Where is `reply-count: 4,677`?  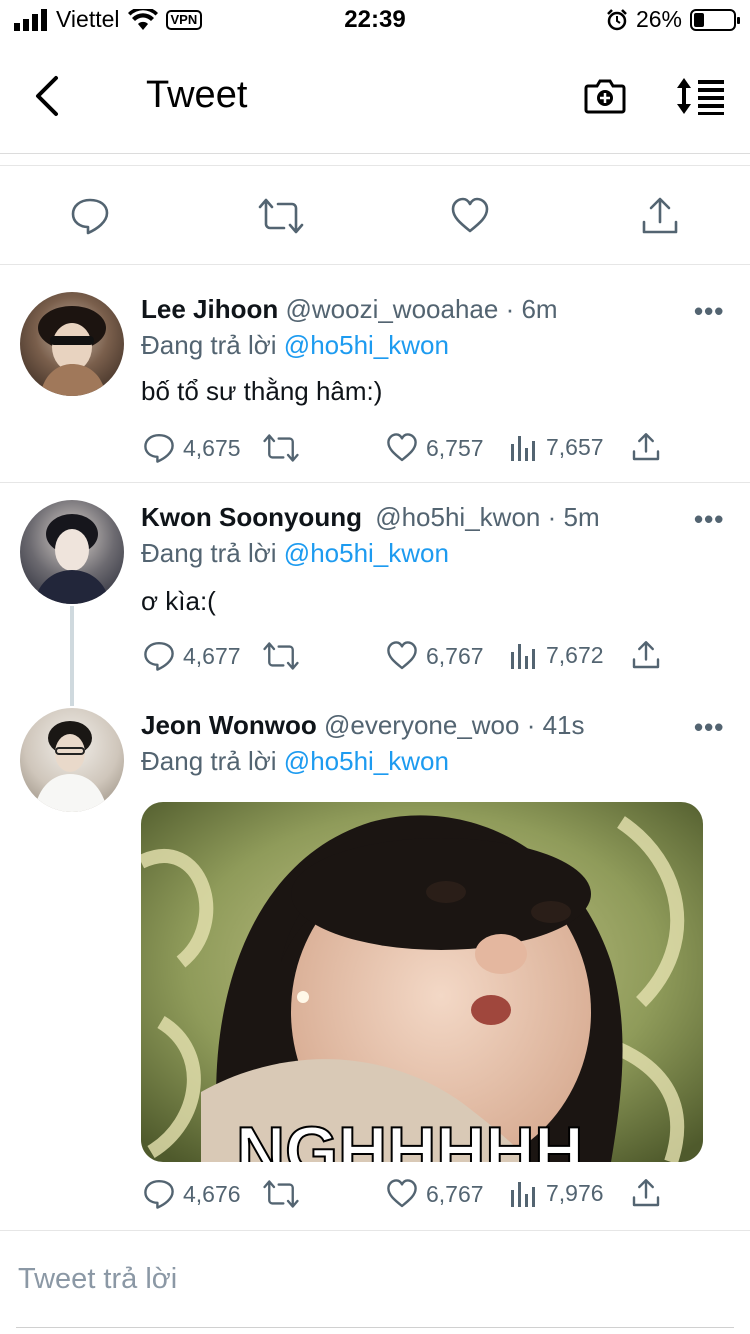 reply-count: 4,677 is located at coordinates (212, 655).